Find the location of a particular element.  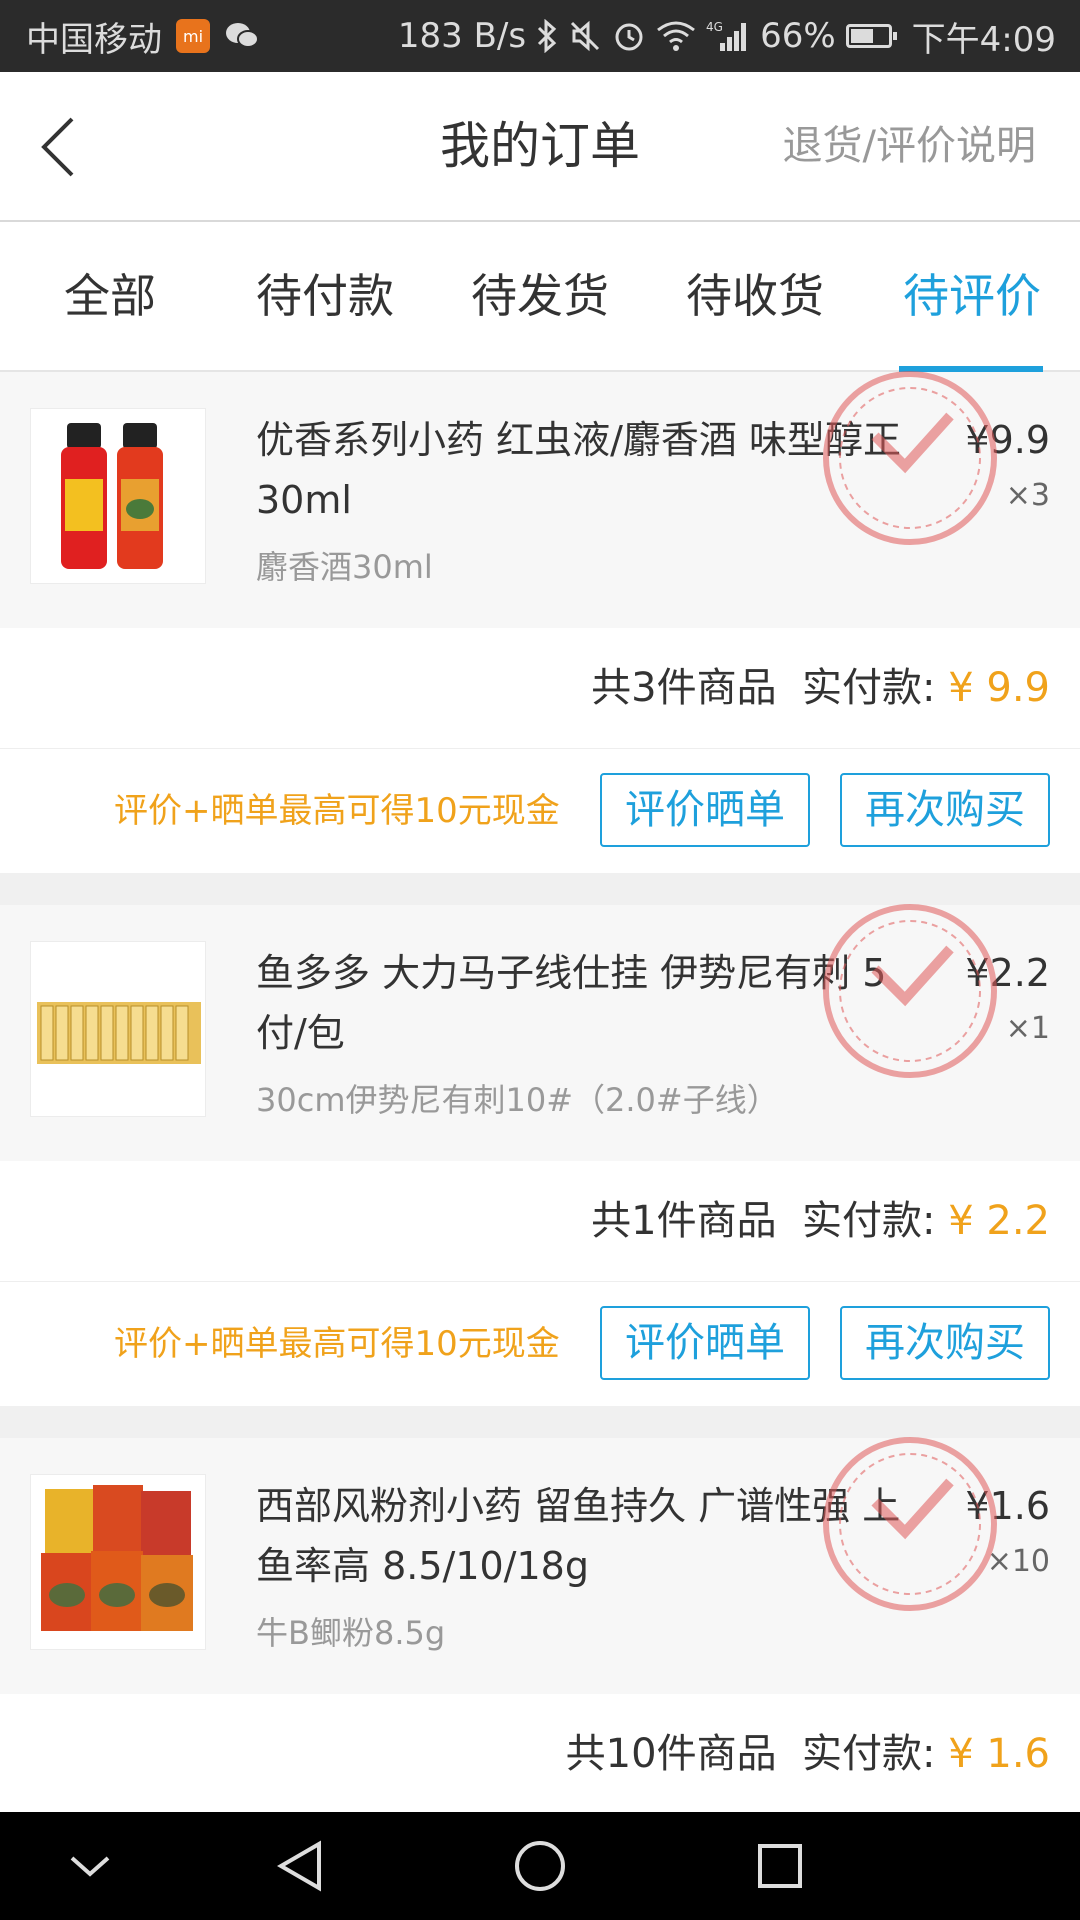

product-price: ¥9.9 is located at coordinates (1007, 440).